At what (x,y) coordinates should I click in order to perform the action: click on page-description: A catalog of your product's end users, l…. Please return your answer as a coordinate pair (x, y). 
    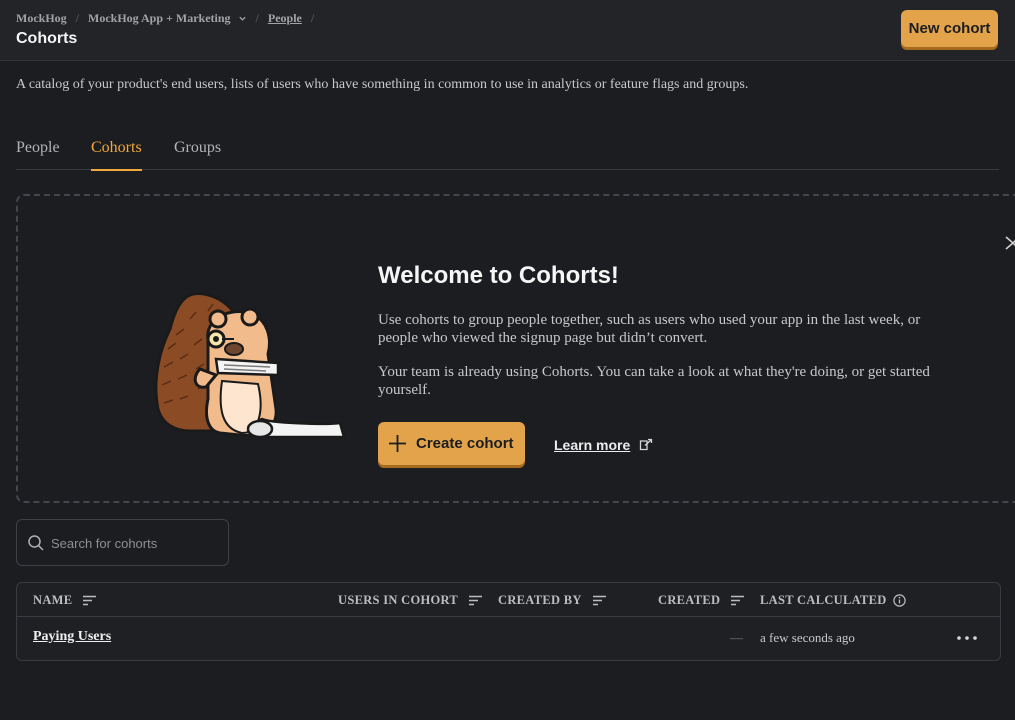
    Looking at the image, I should click on (382, 84).